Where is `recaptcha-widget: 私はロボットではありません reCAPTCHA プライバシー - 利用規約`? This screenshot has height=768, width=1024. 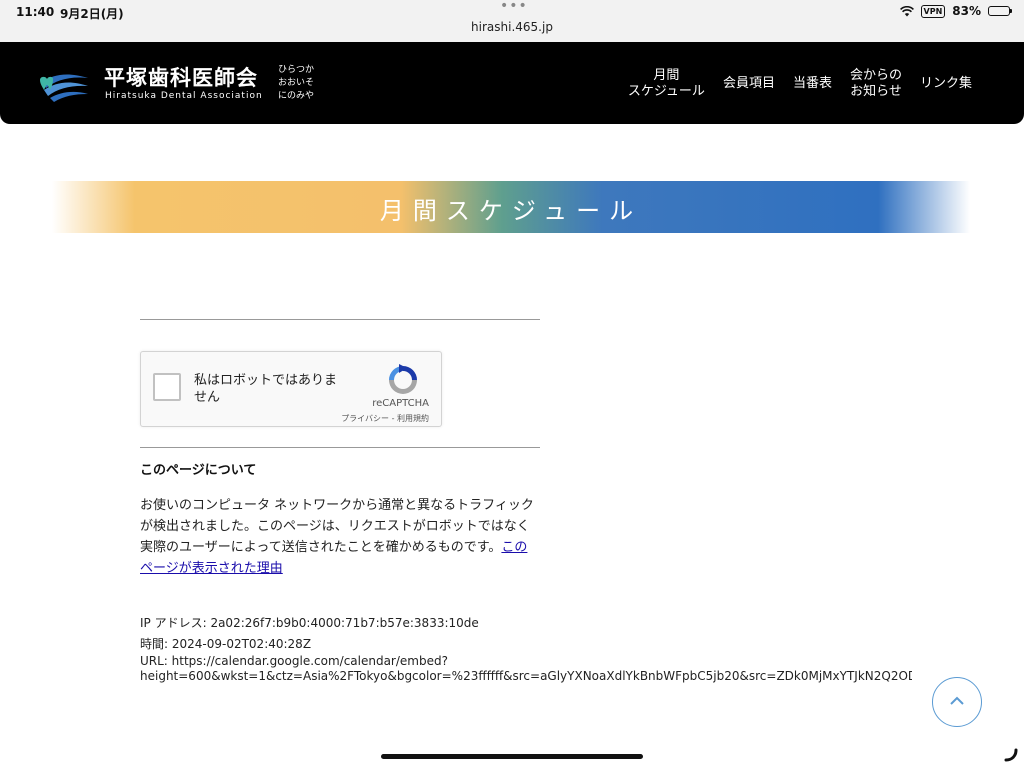 recaptcha-widget: 私はロボットではありません reCAPTCHA プライバシー - 利用規約 is located at coordinates (291, 389).